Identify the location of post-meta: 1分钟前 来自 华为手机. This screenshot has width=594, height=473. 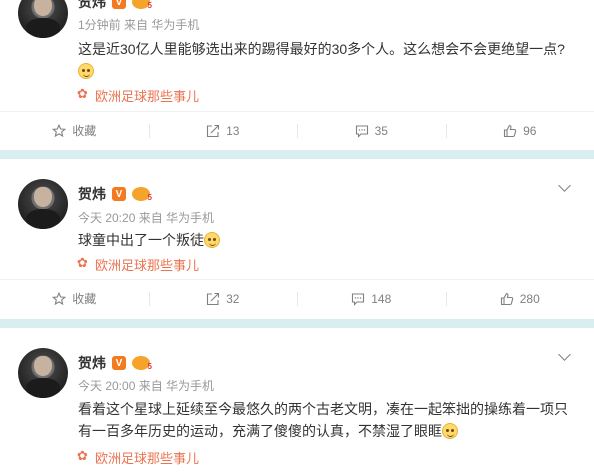
(139, 25).